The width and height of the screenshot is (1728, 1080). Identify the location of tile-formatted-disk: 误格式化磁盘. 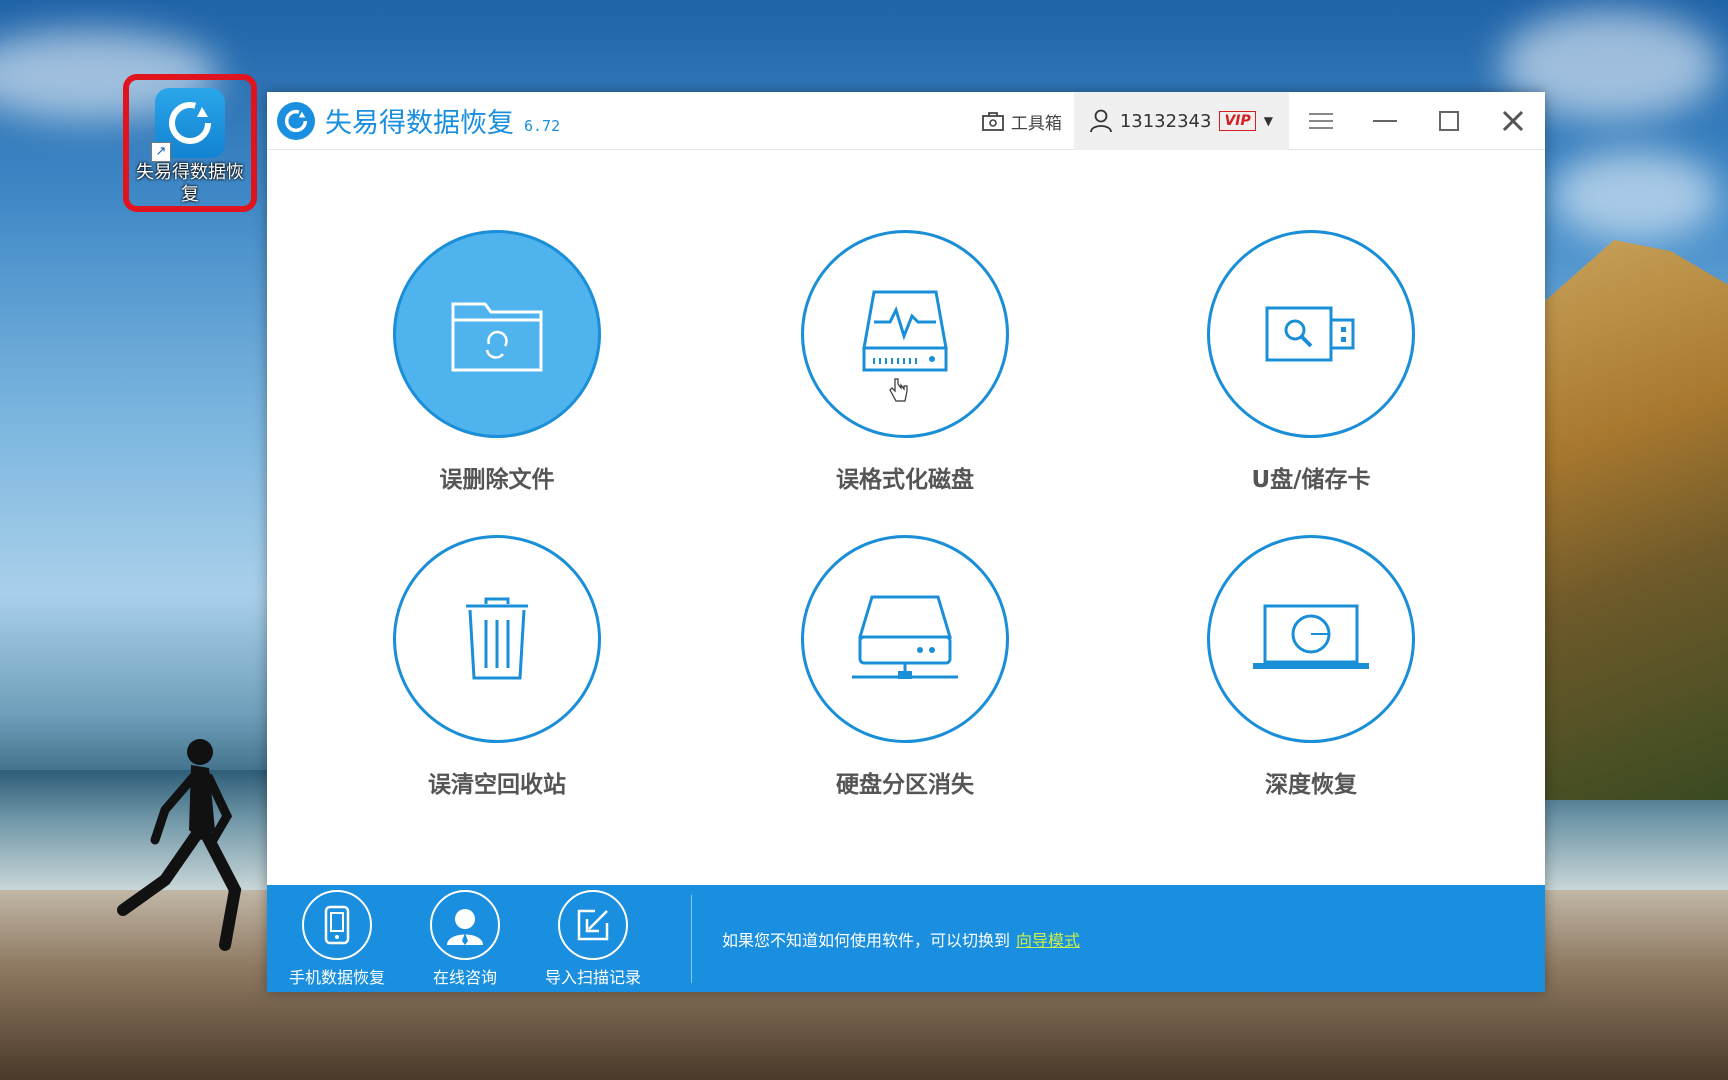
(905, 362).